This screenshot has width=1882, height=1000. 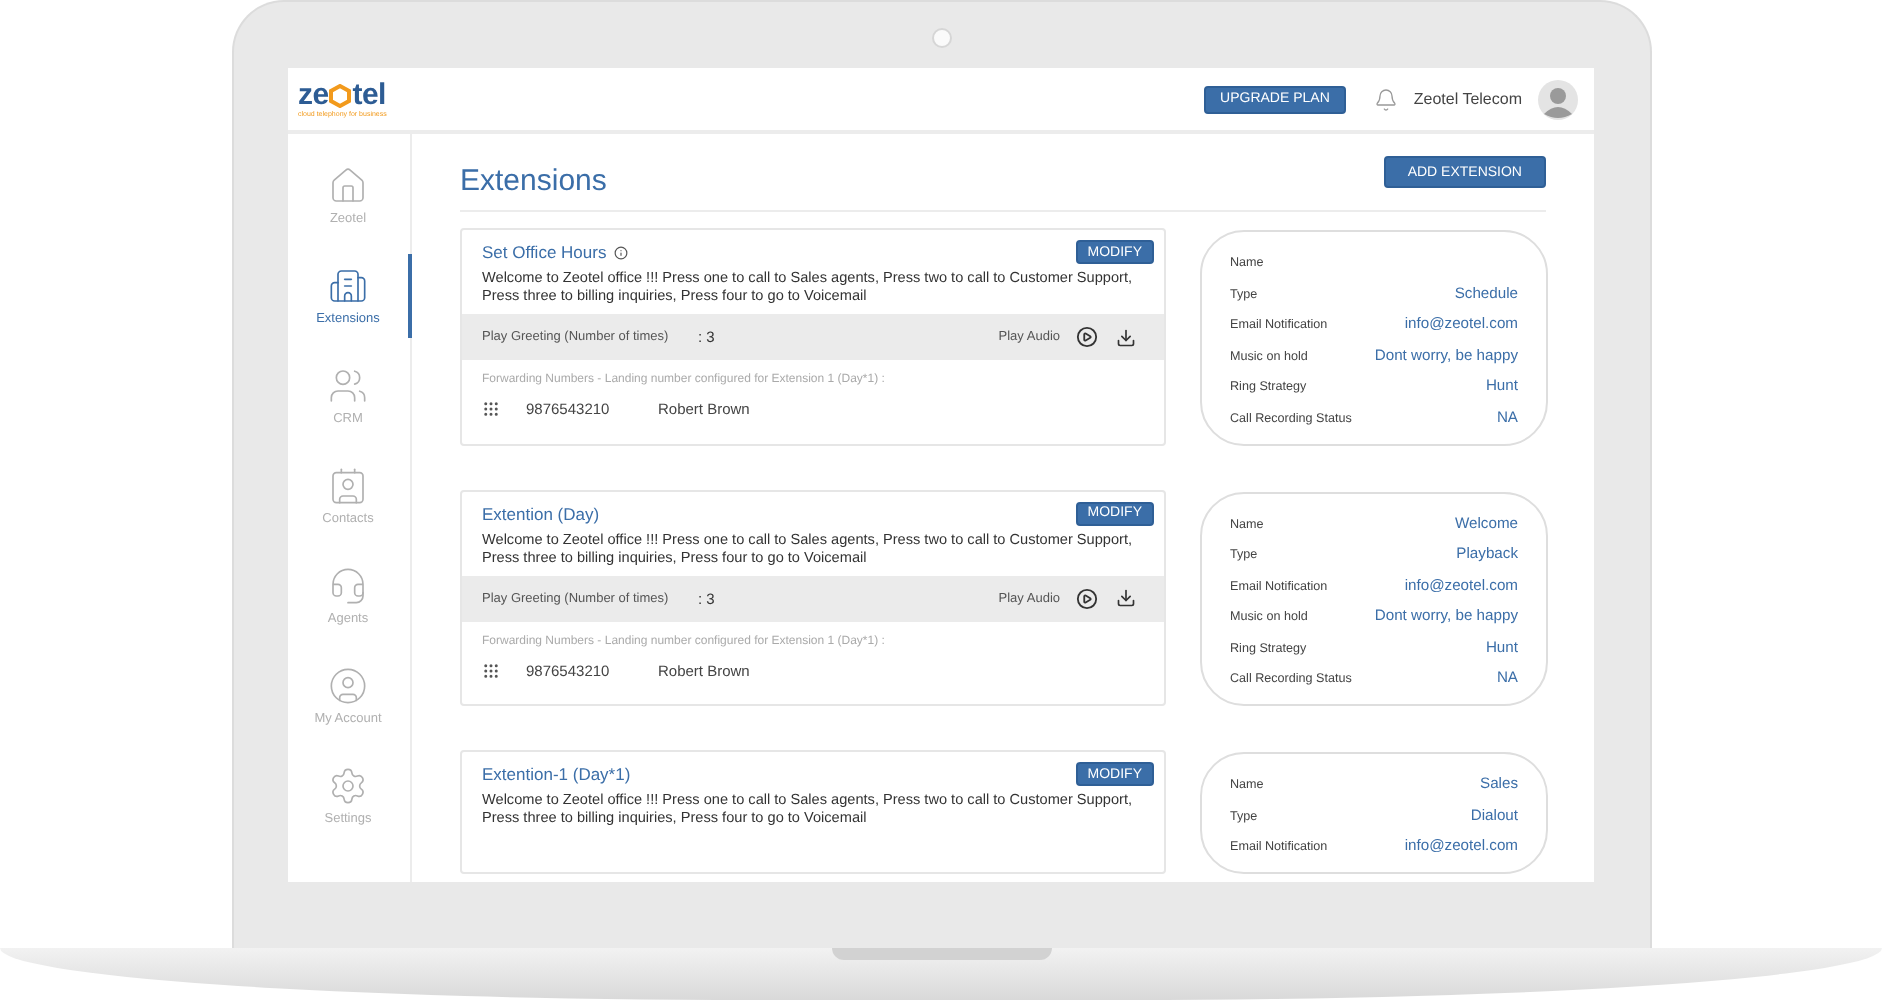 I want to click on contacts-icon, so click(x=348, y=486).